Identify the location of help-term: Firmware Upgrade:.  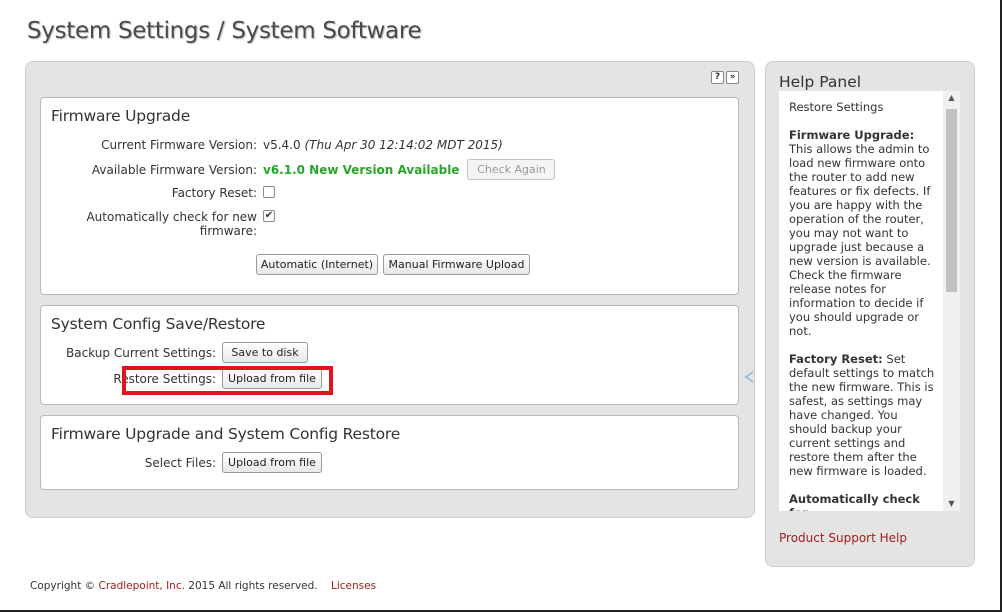
(852, 135).